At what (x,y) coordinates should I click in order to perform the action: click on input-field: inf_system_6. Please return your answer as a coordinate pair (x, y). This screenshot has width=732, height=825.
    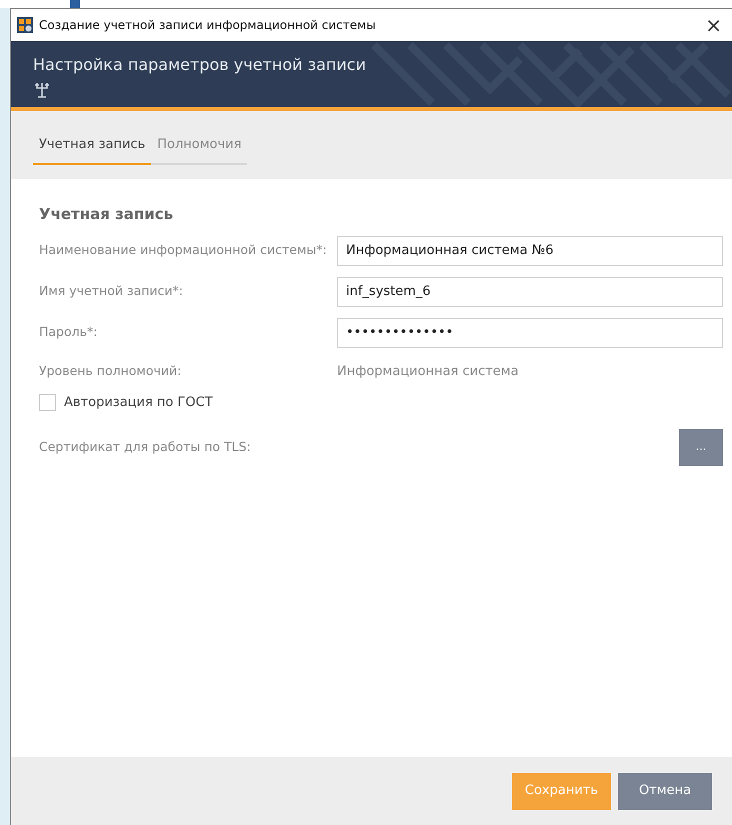
    Looking at the image, I should click on (530, 291).